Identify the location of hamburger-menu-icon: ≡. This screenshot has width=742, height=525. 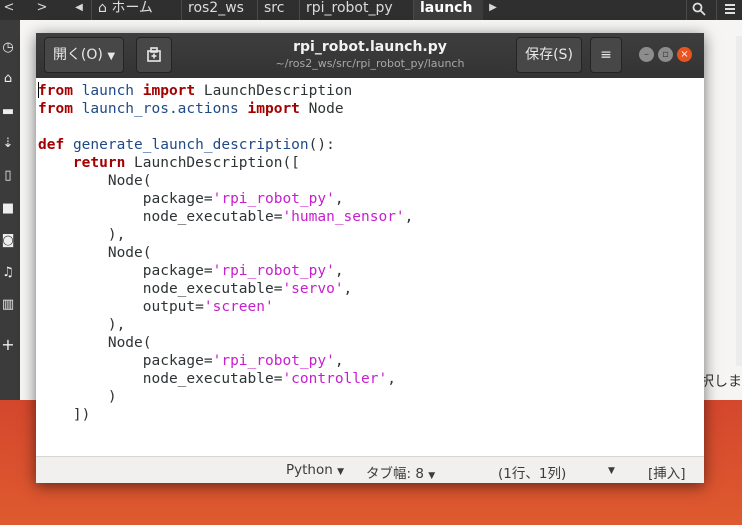
(606, 55).